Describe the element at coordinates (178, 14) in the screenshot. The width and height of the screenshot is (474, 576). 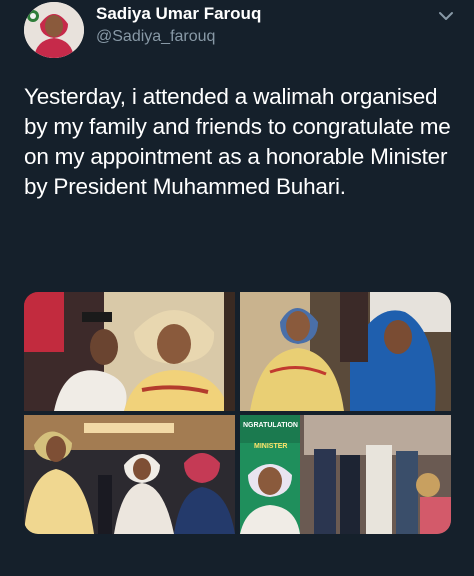
I see `author-name: Sadiya Umar Farouq` at that location.